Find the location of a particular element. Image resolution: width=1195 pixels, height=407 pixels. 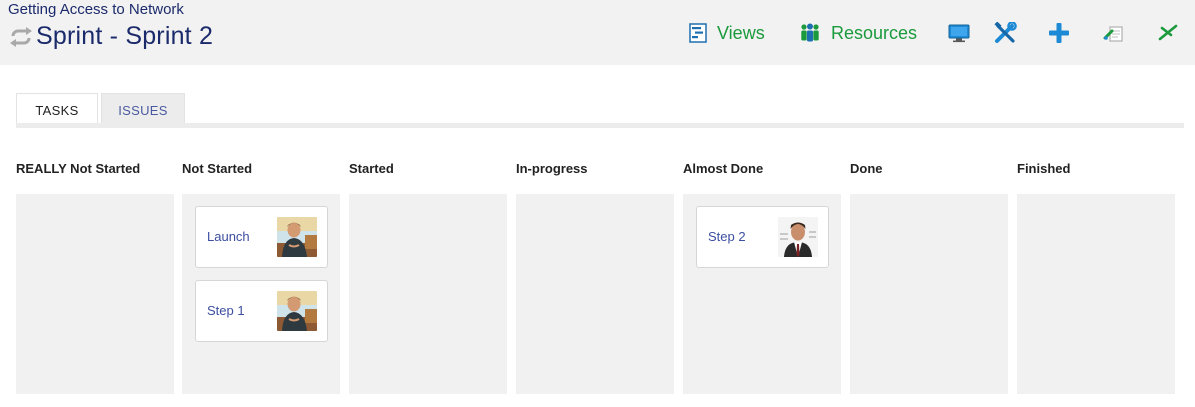

column-header-almost-done: Almost Done is located at coordinates (723, 168).